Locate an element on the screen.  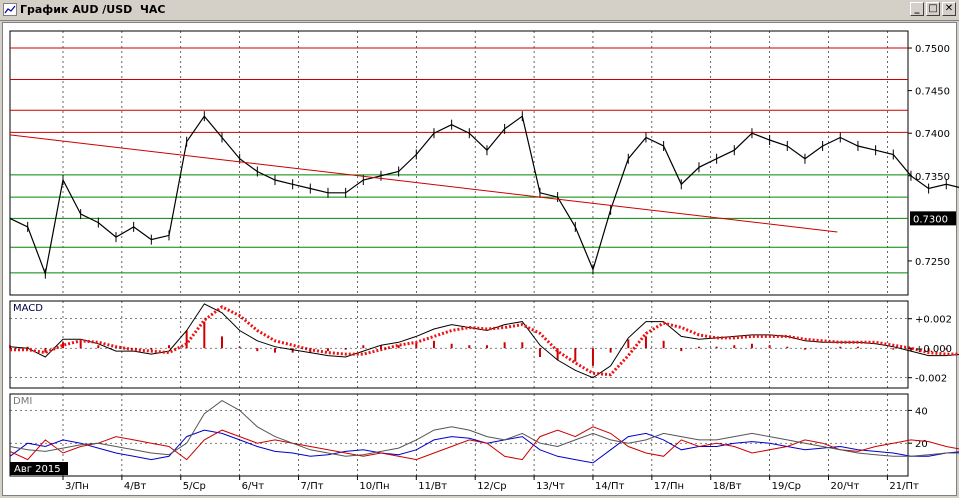
date-label: Авг 2015 is located at coordinates (37, 469).